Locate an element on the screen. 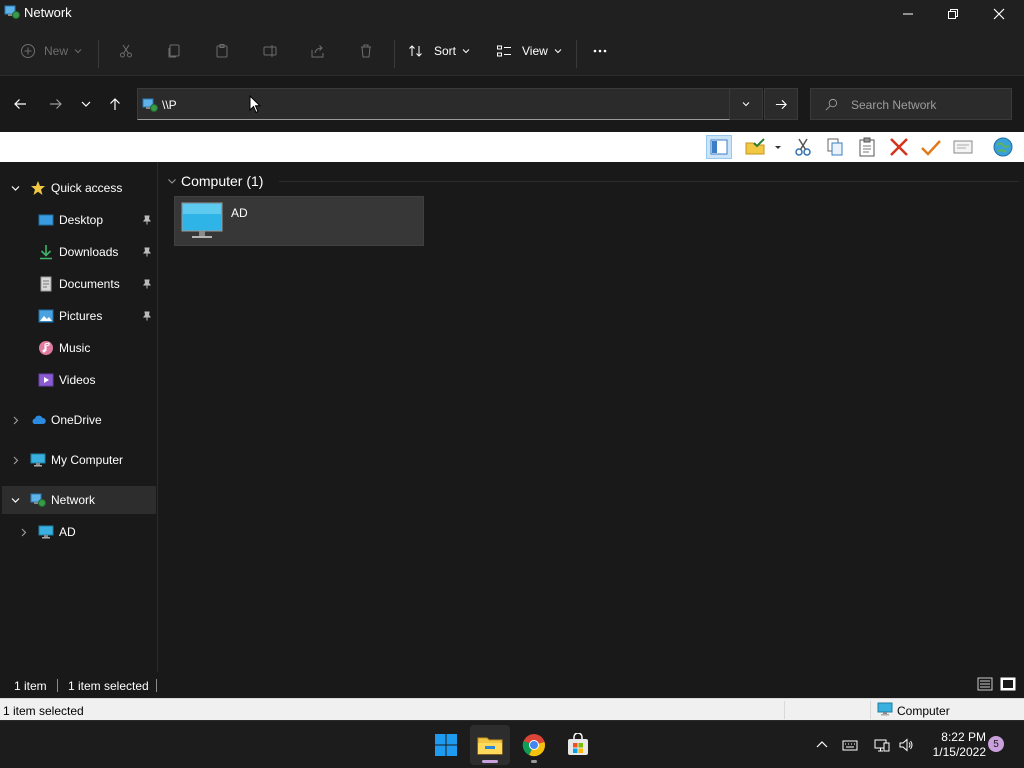 The height and width of the screenshot is (768, 1024). sort-label: Sort is located at coordinates (445, 51).